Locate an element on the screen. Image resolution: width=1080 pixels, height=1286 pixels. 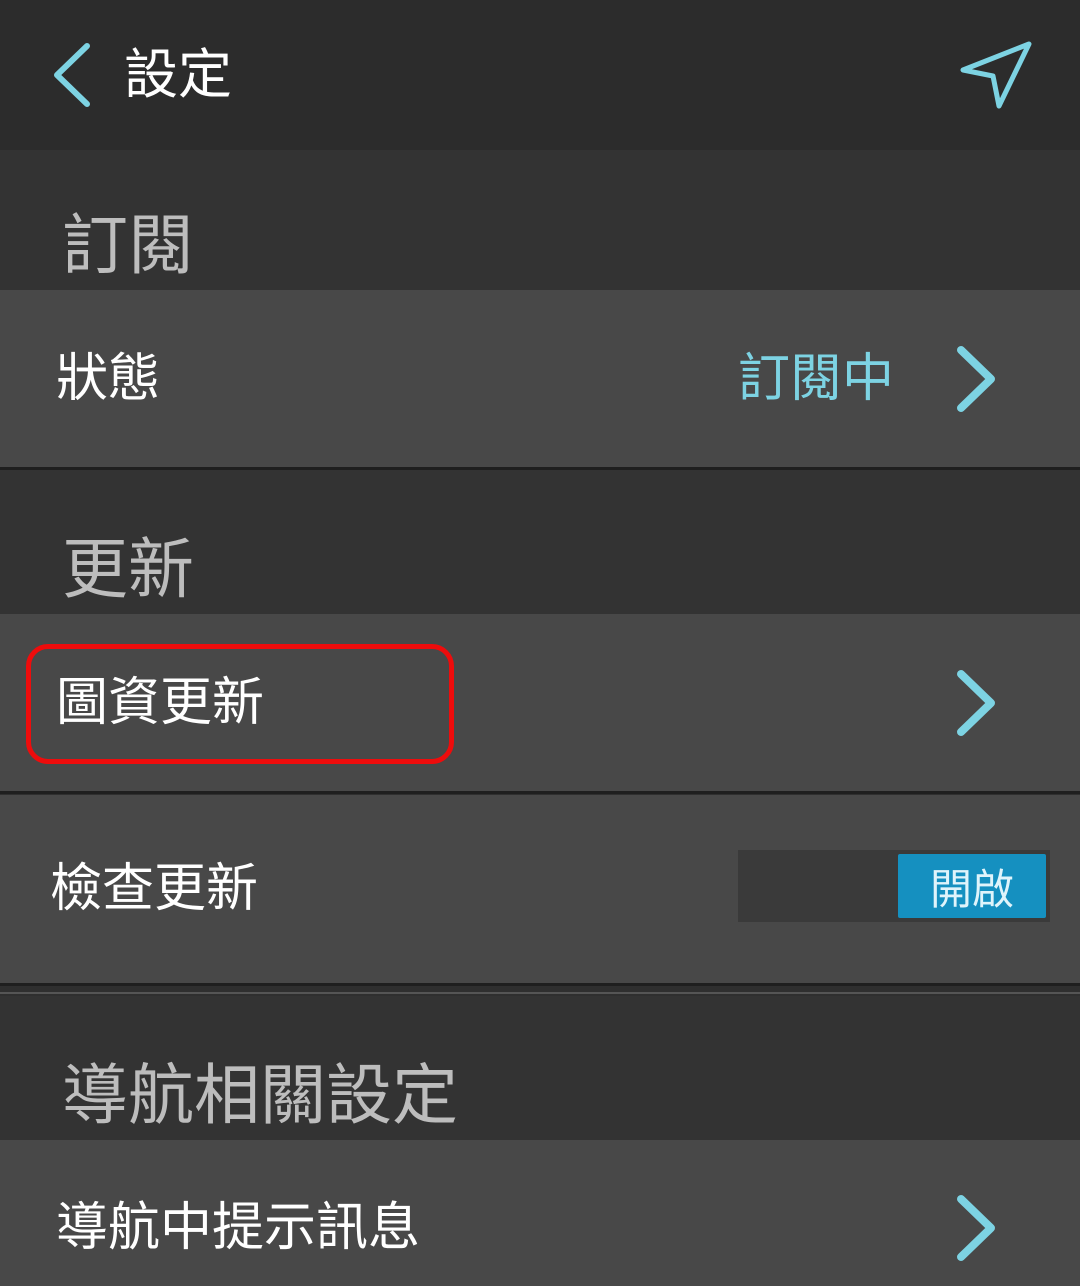
section-title-navigation: 導航相關設定 is located at coordinates (260, 1095).